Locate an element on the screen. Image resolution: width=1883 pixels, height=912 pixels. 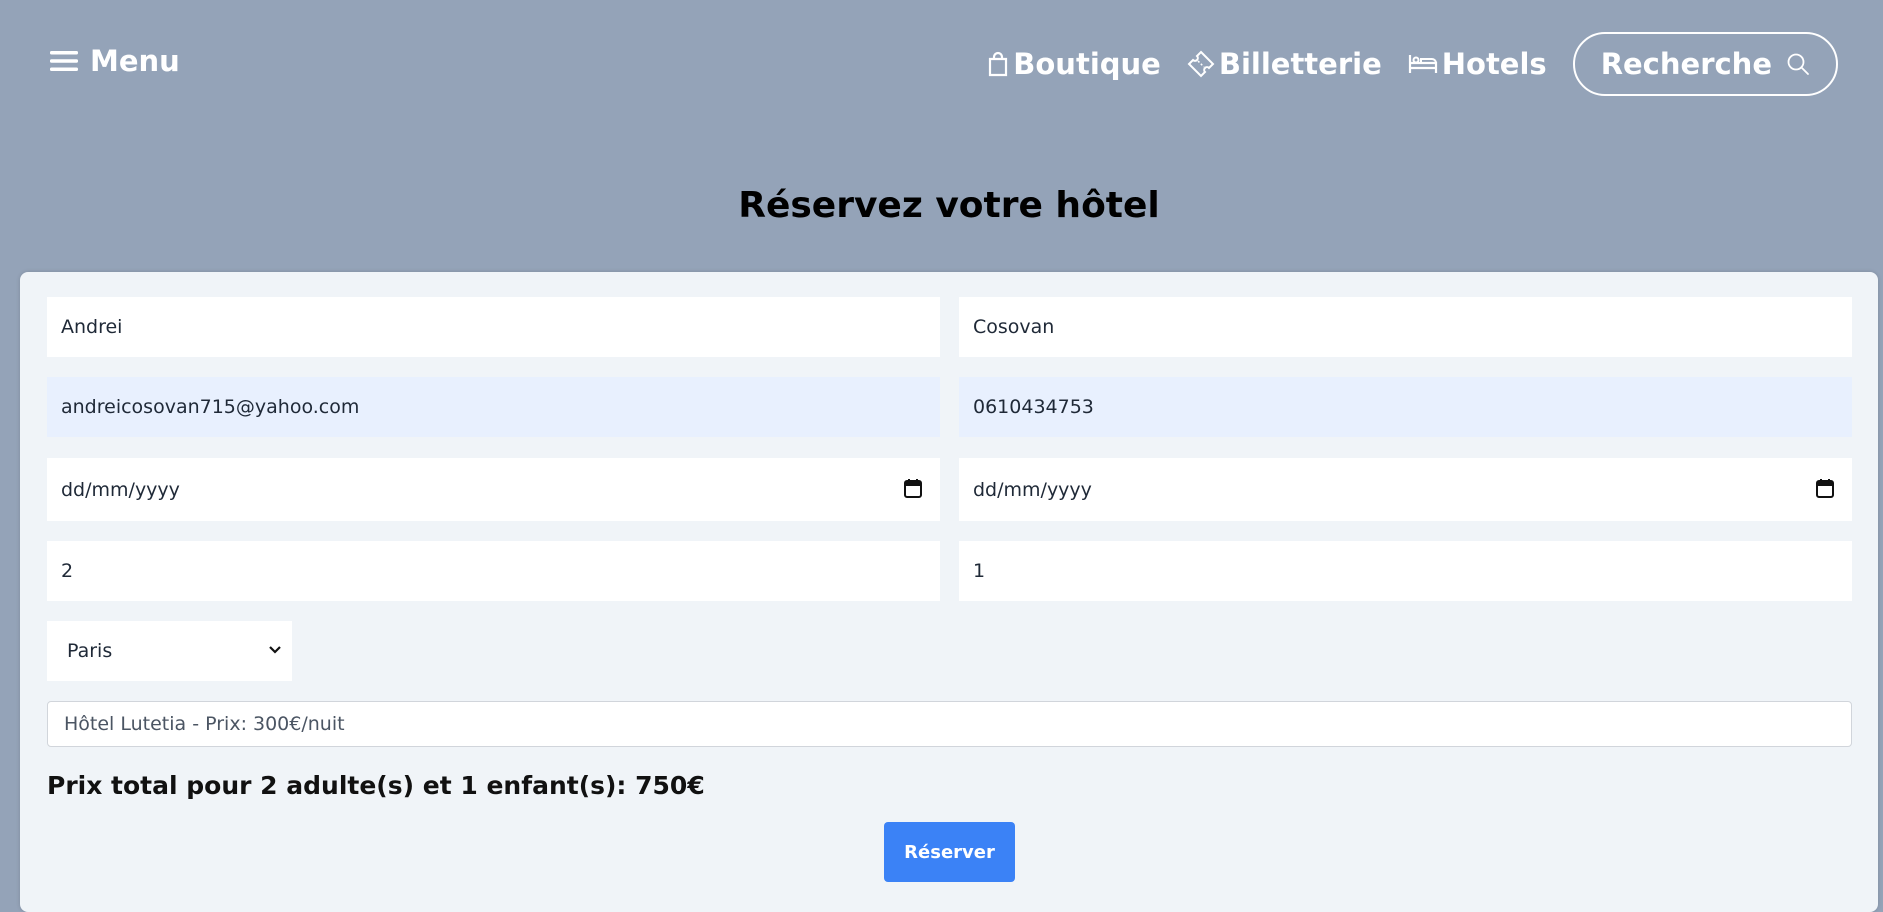
adults-input: 2 is located at coordinates (493, 571).